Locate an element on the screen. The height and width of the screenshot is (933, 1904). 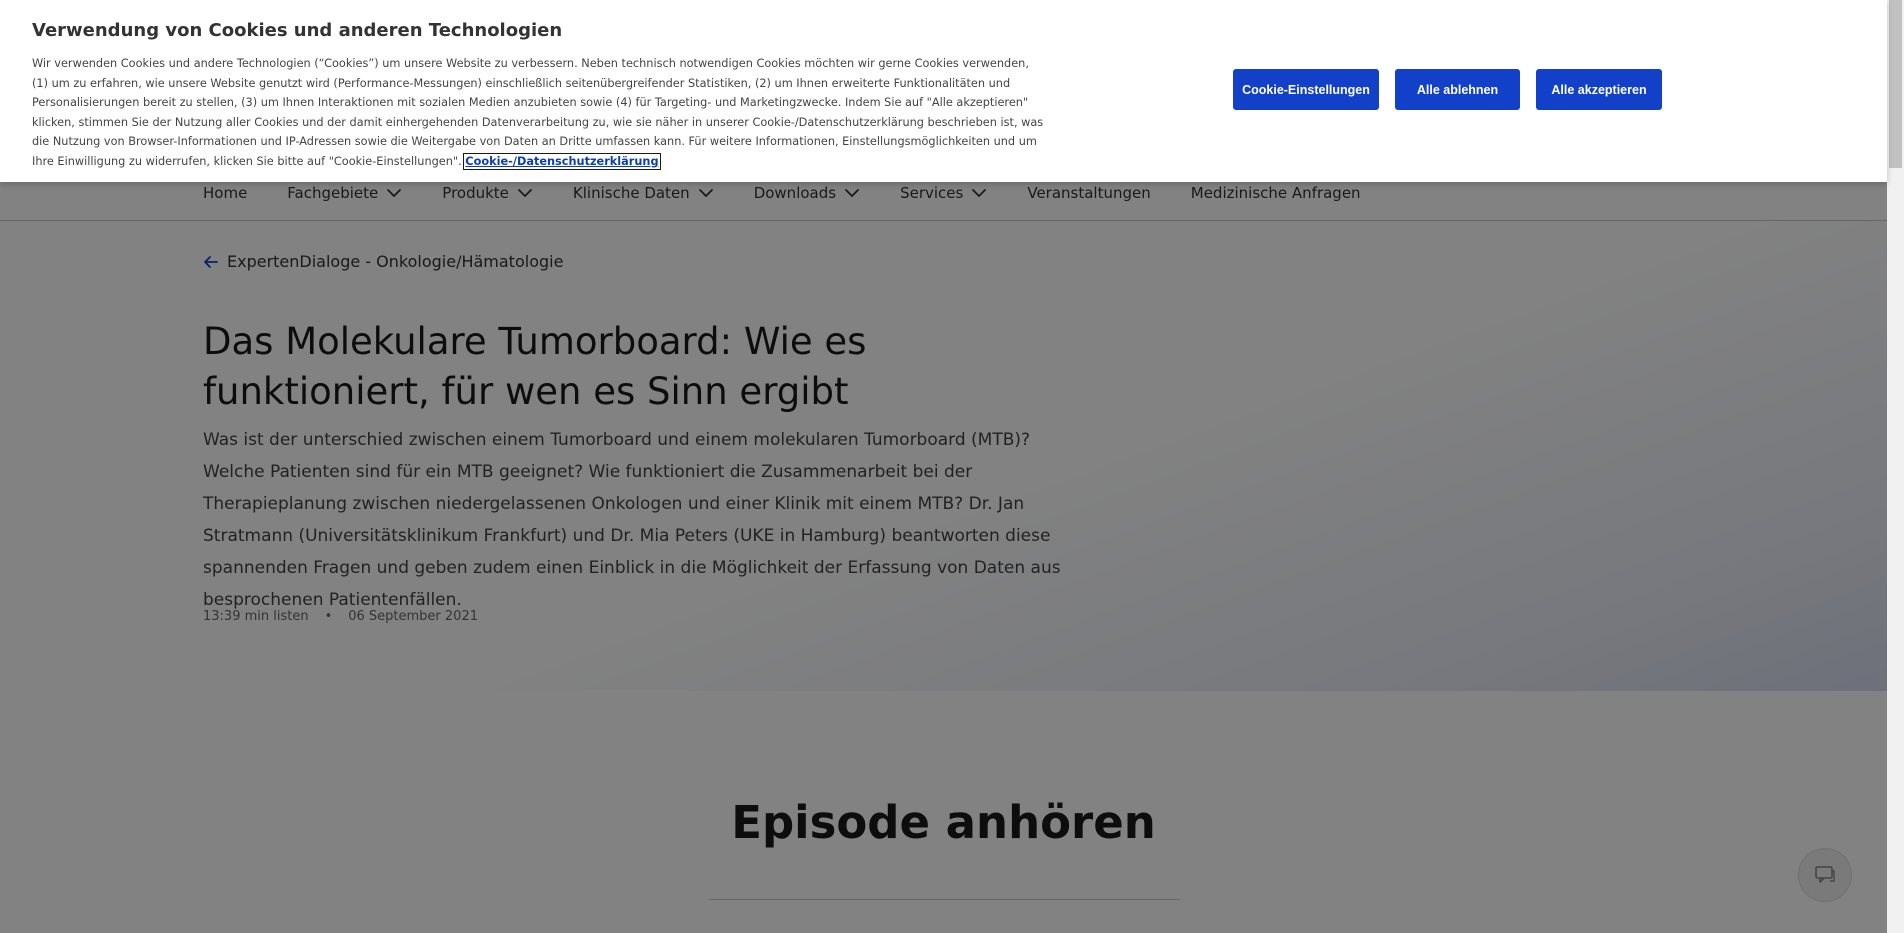
scrollbar is located at coordinates (1895, 466).